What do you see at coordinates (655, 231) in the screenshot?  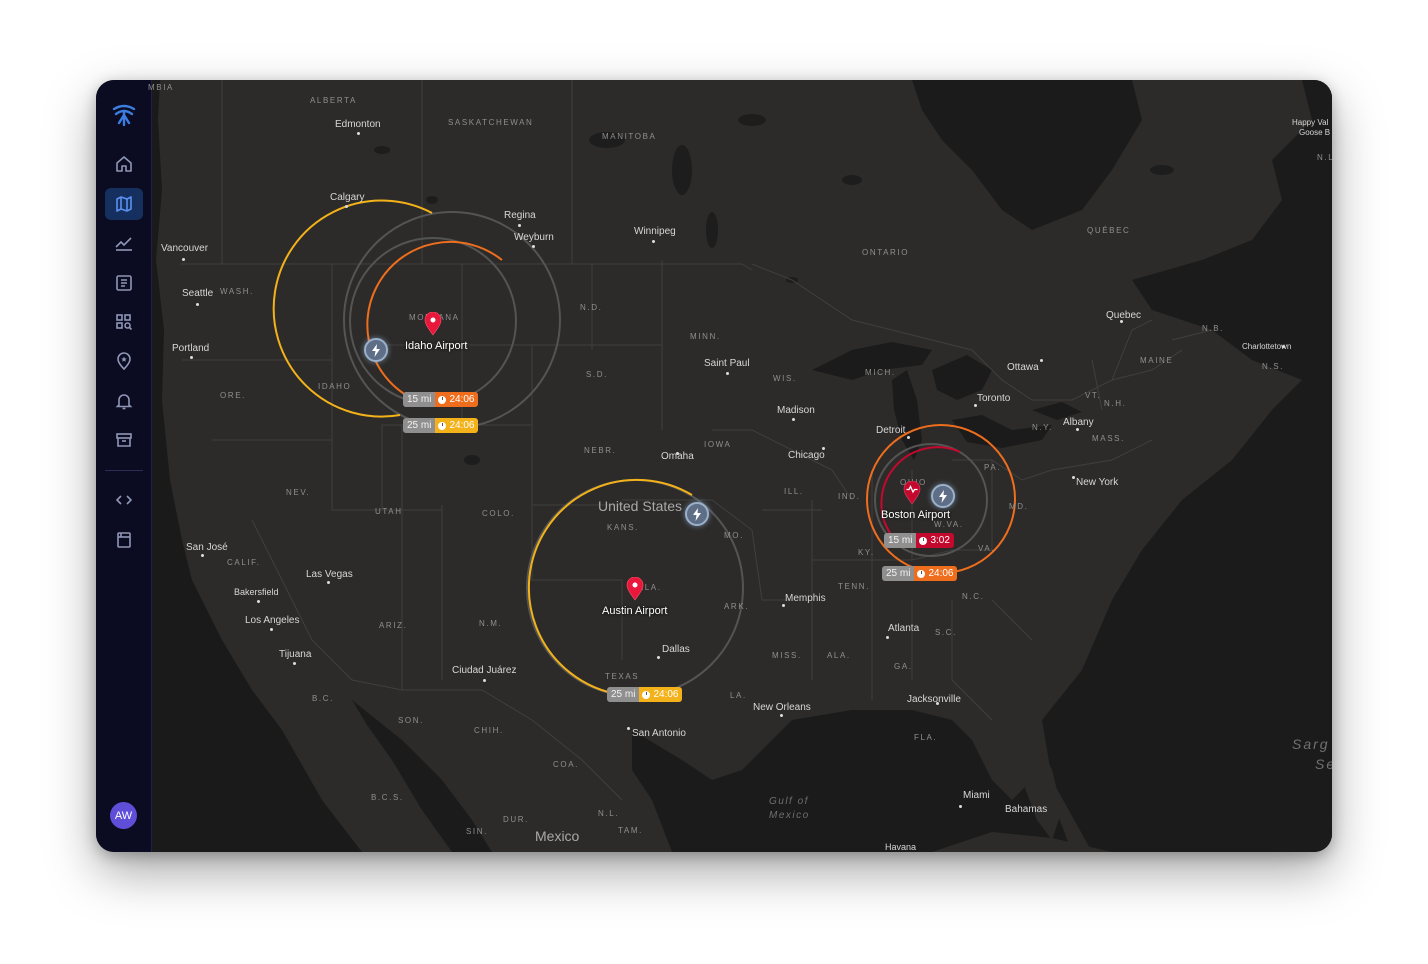 I see `city-label: Winnipeg` at bounding box center [655, 231].